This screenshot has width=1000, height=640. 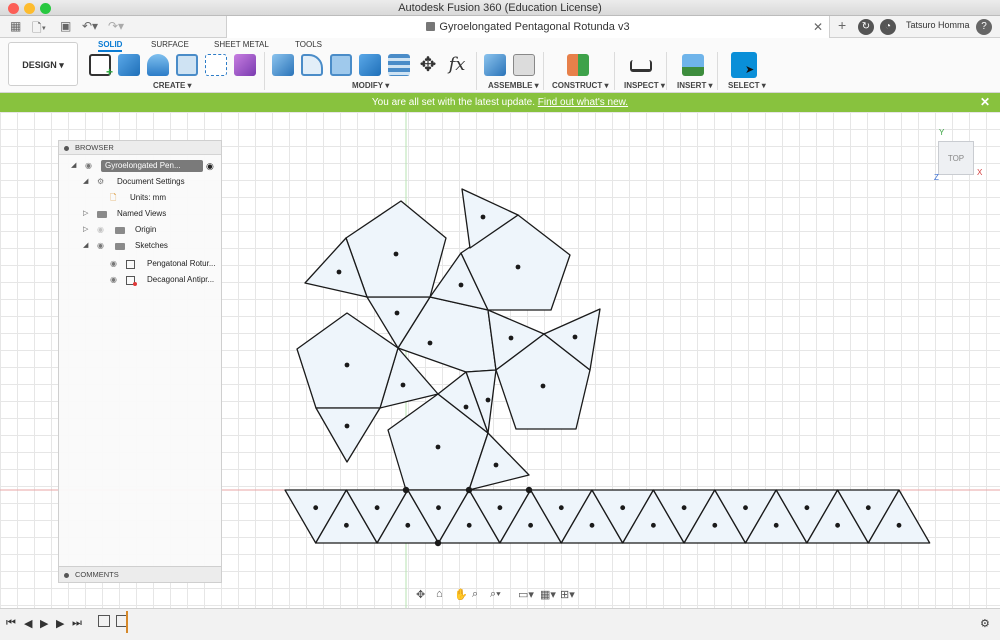 I want to click on warning-icon, so click(x=135, y=284).